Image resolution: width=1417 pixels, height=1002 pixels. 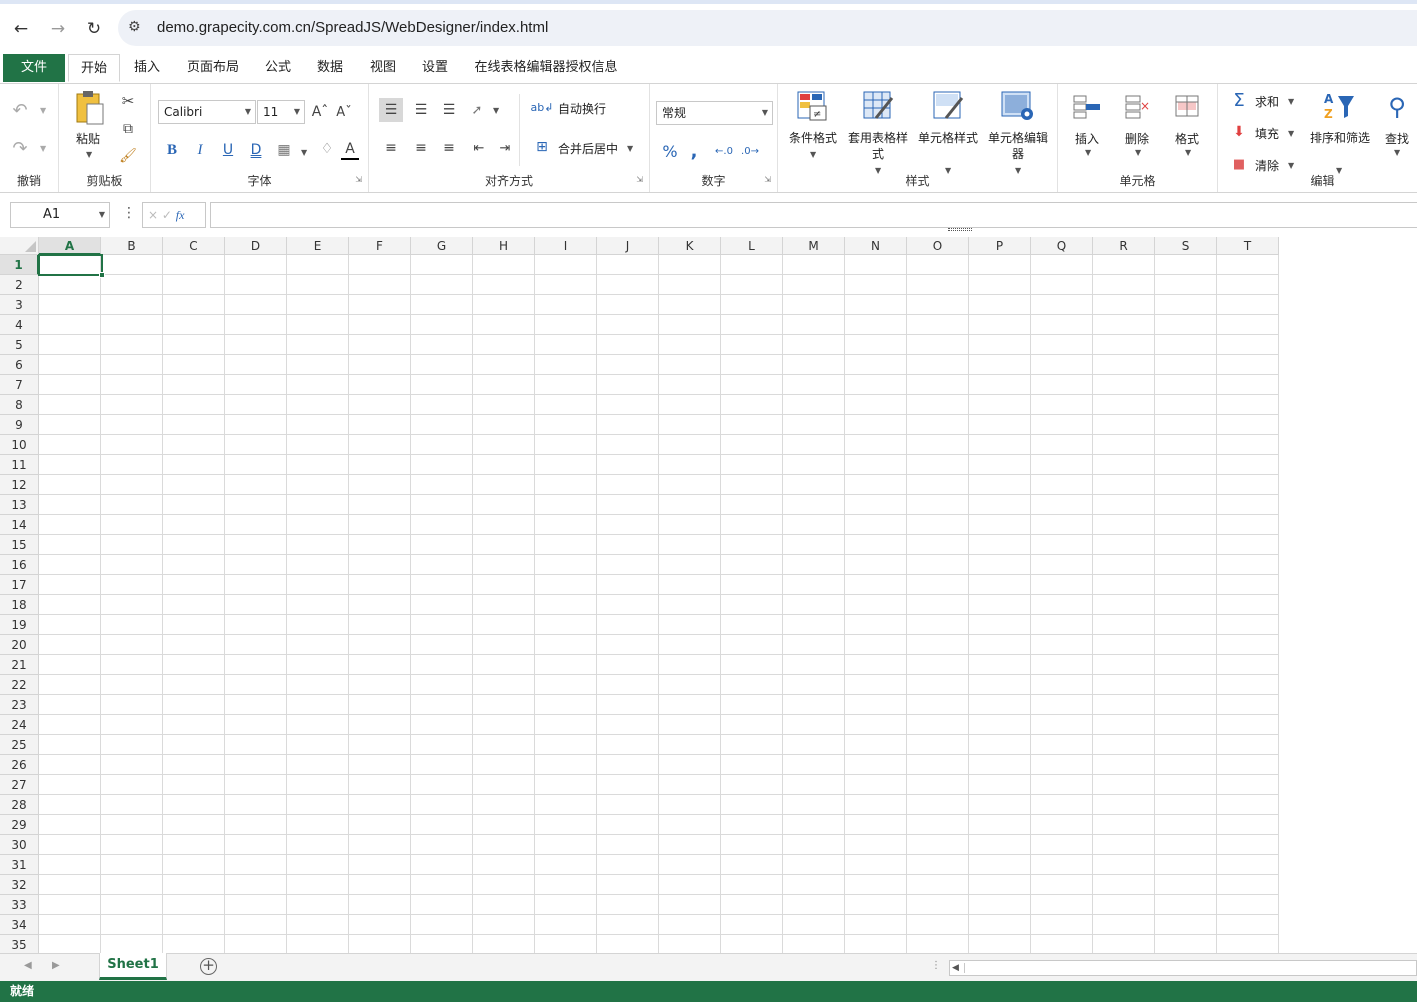 What do you see at coordinates (256, 246) in the screenshot?
I see `column-header: D` at bounding box center [256, 246].